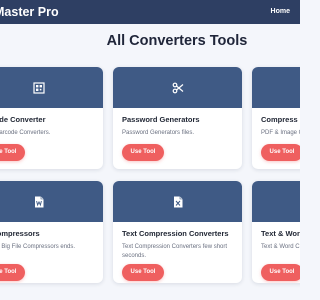  I want to click on card-title: Compress PD, so click(280, 119).